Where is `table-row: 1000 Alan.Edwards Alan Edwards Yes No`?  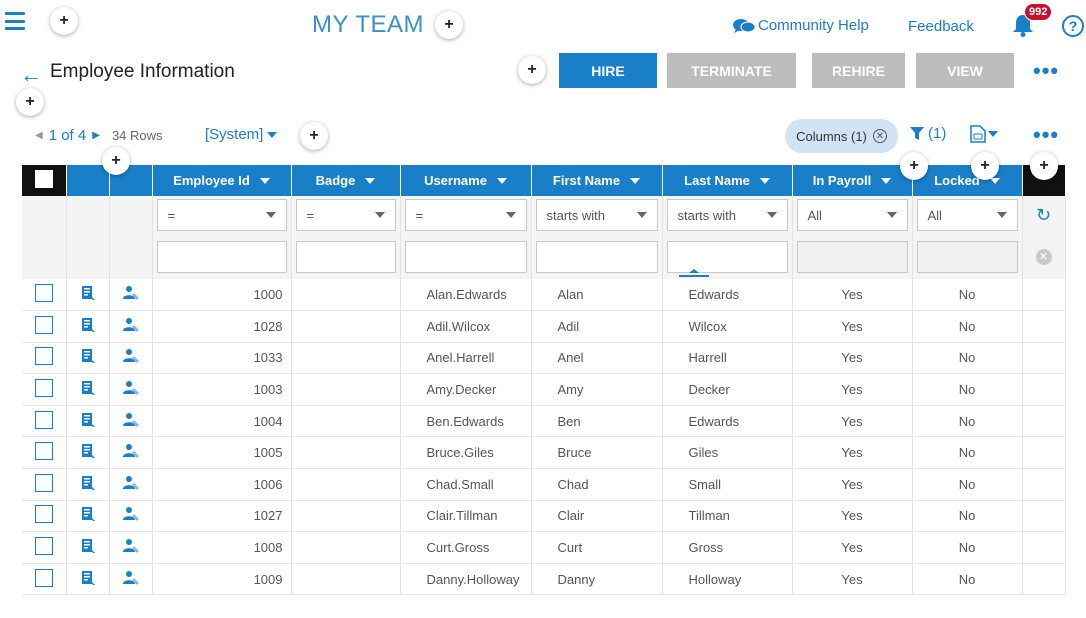
table-row: 1000 Alan.Edwards Alan Edwards Yes No is located at coordinates (544, 295).